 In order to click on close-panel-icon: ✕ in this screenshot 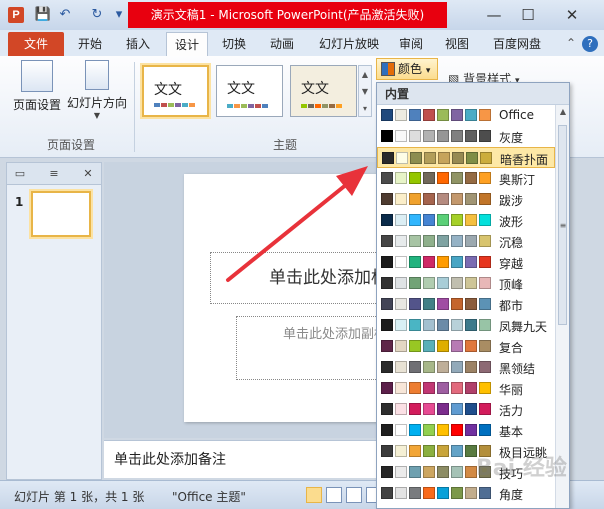, I will do `click(88, 174)`.